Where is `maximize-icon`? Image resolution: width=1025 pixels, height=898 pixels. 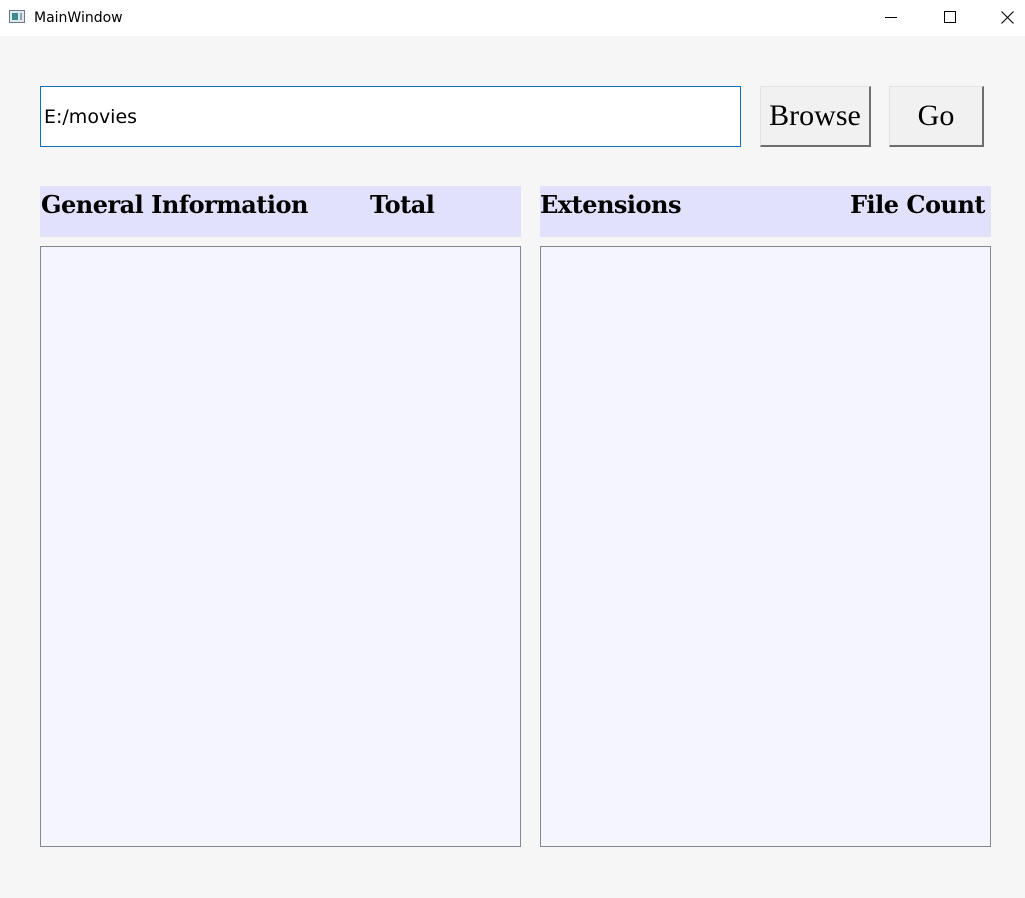 maximize-icon is located at coordinates (950, 17).